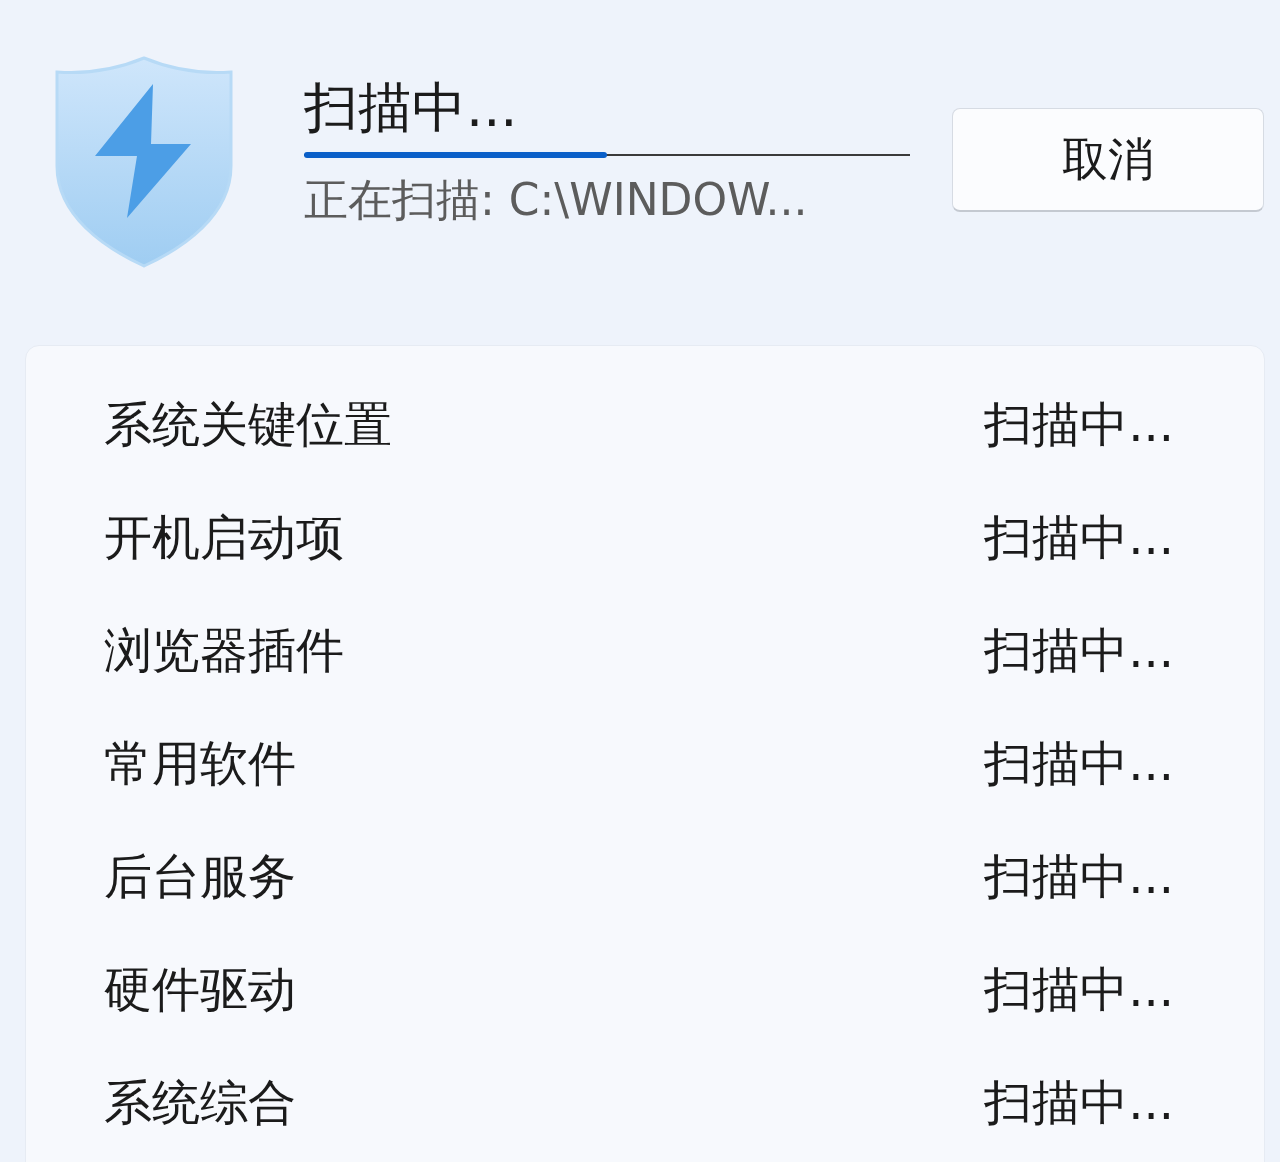 The width and height of the screenshot is (1280, 1162). Describe the element at coordinates (200, 1102) in the screenshot. I see `scan-item-name: 系统综合` at that location.